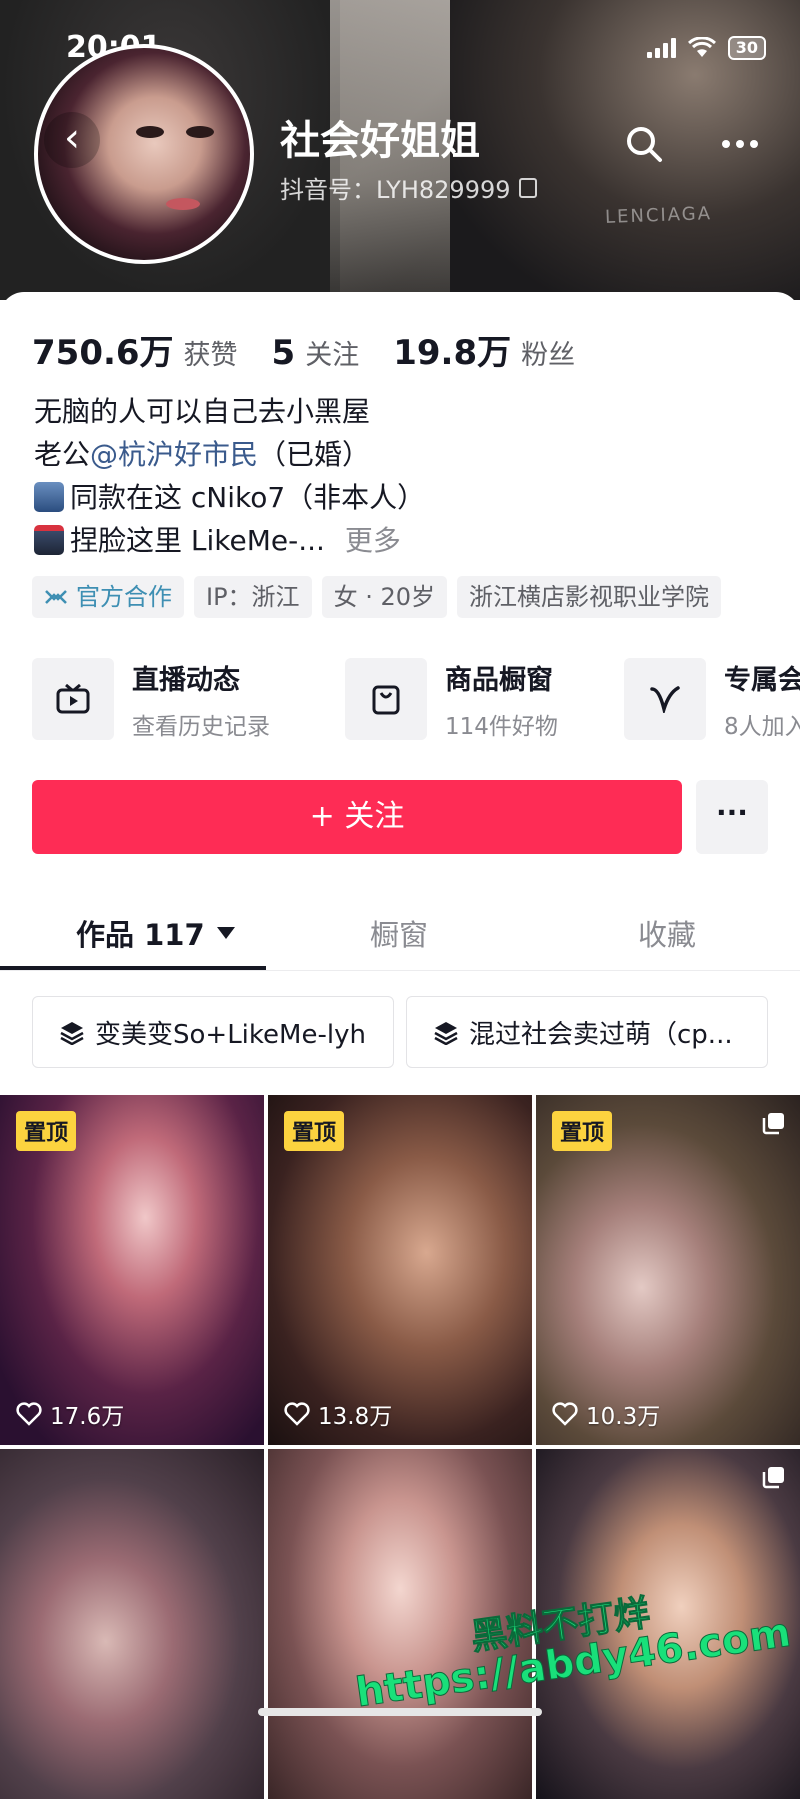  Describe the element at coordinates (501, 726) in the screenshot. I see `entry-shop-sub: 114件好物` at that location.